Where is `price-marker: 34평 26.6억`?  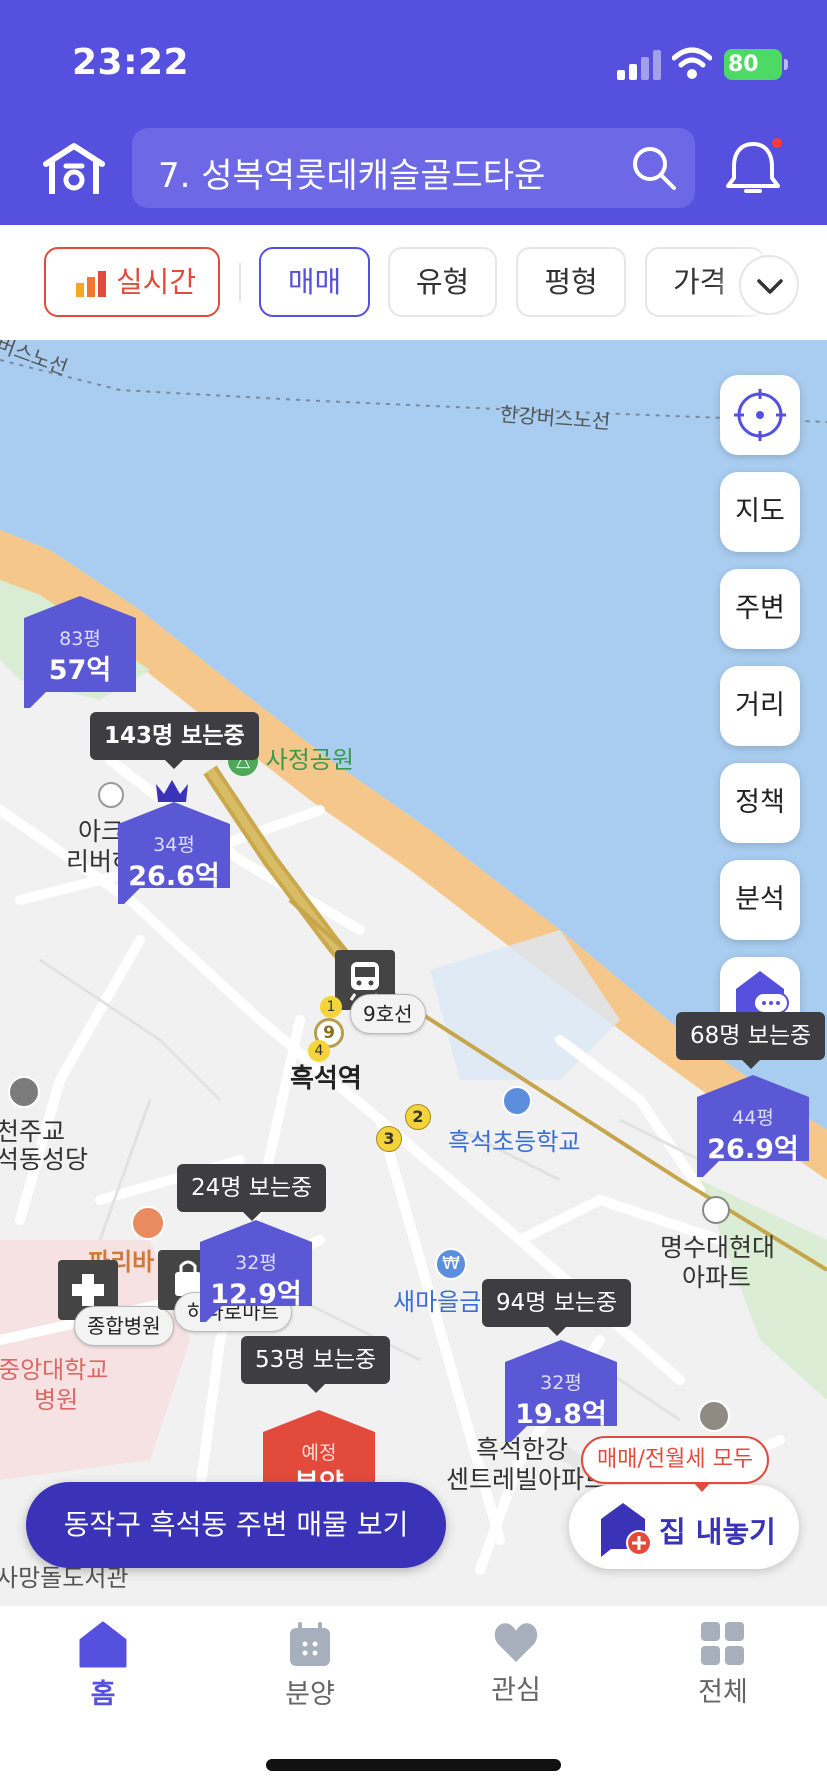 price-marker: 34평 26.6억 is located at coordinates (174, 858).